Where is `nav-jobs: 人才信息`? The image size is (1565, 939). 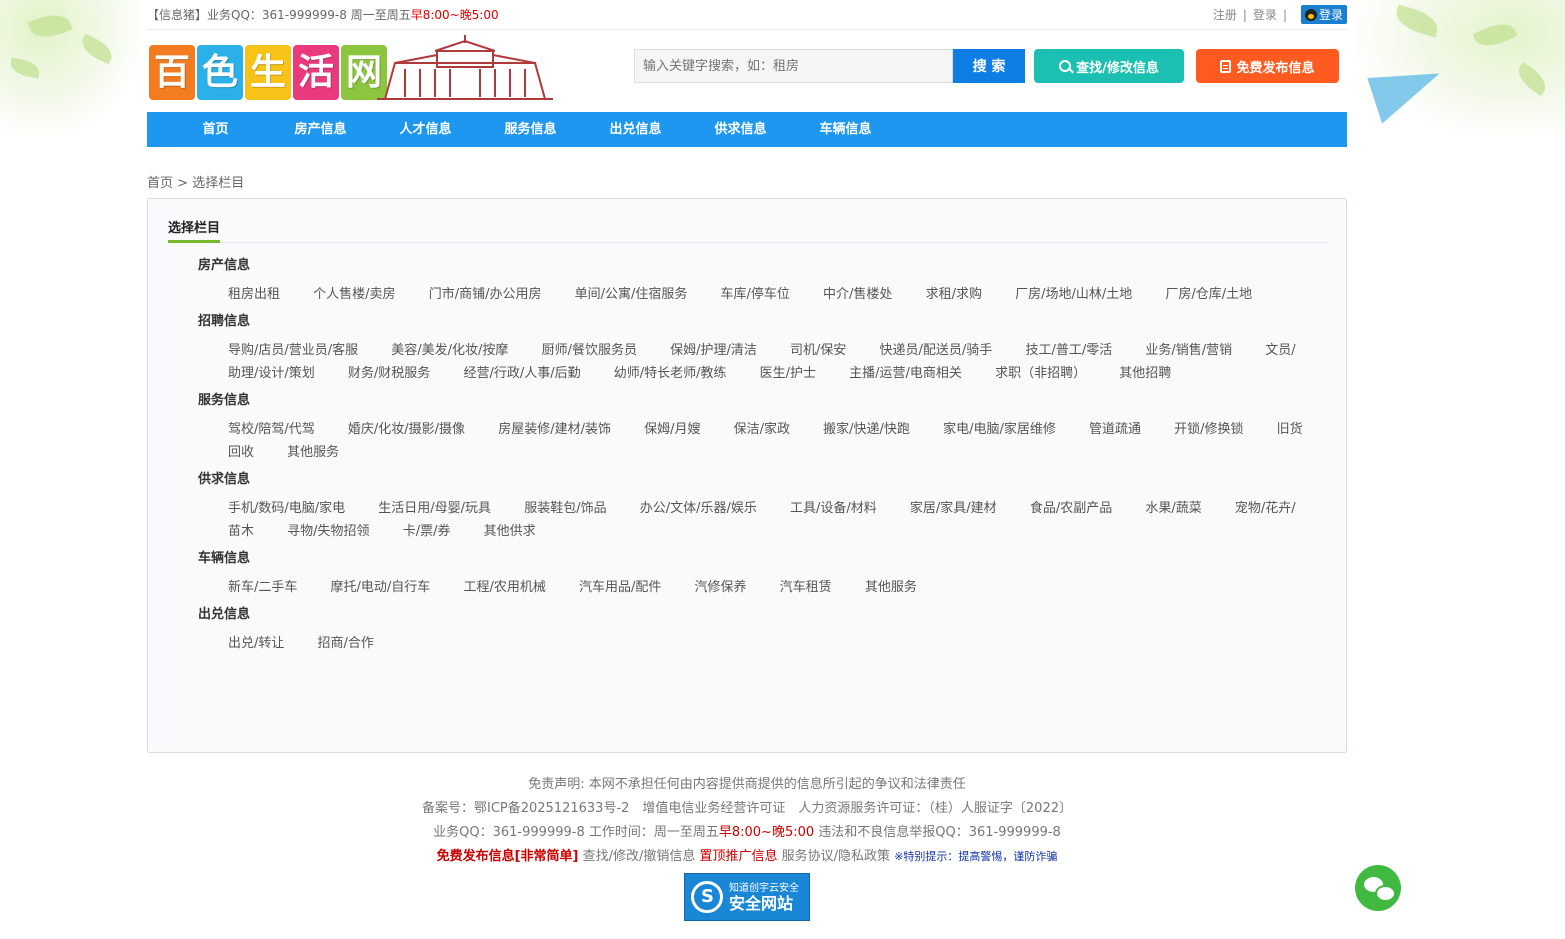 nav-jobs: 人才信息 is located at coordinates (425, 129).